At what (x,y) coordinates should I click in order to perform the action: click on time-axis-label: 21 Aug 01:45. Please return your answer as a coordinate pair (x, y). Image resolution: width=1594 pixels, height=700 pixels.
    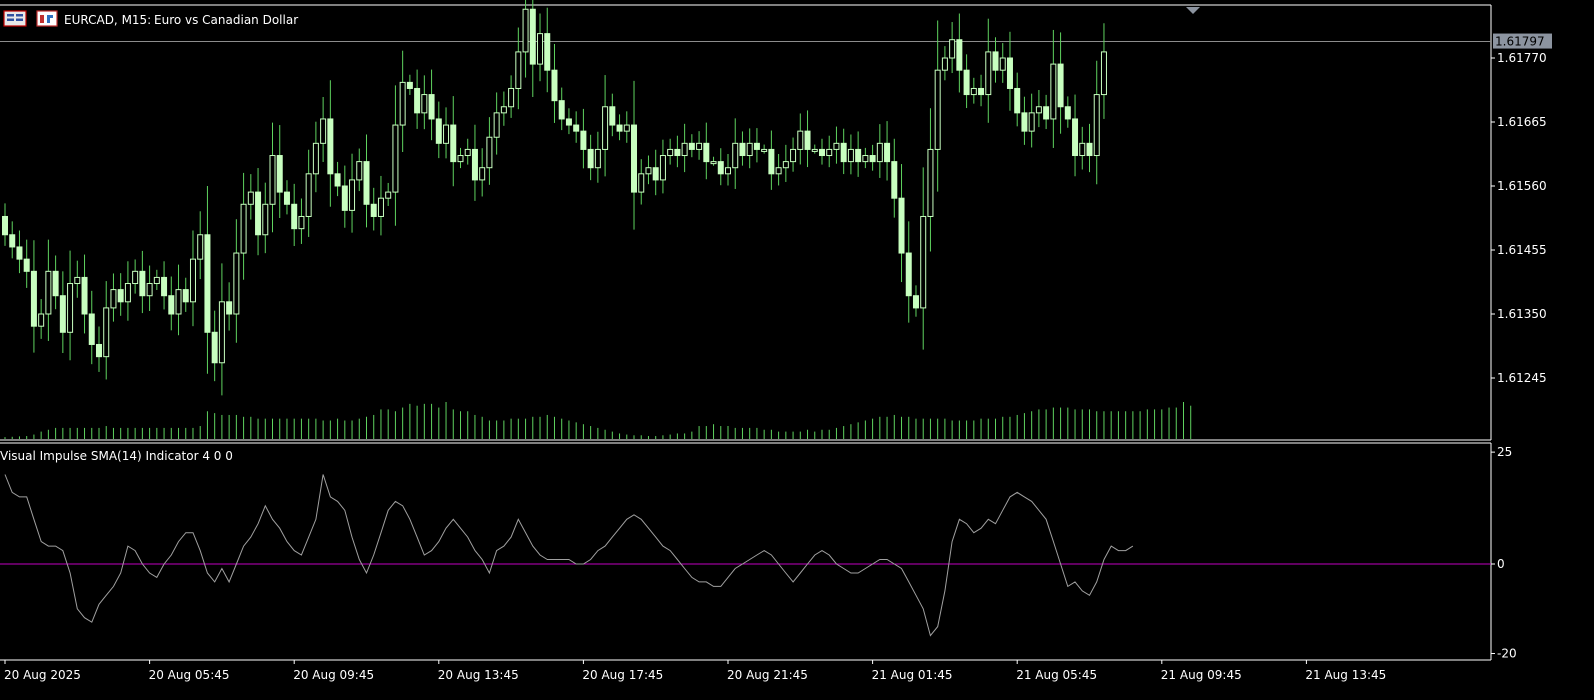
    Looking at the image, I should click on (912, 675).